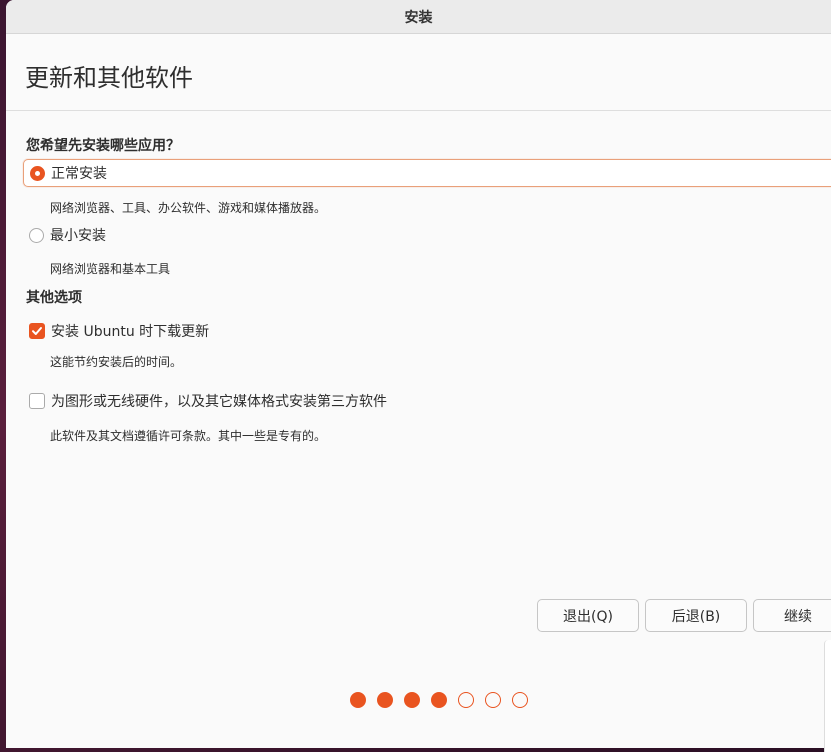 The height and width of the screenshot is (752, 831). I want to click on normal-install-description: 网络浏览器、工具、办公软件、游戏和媒体播放器。, so click(188, 208).